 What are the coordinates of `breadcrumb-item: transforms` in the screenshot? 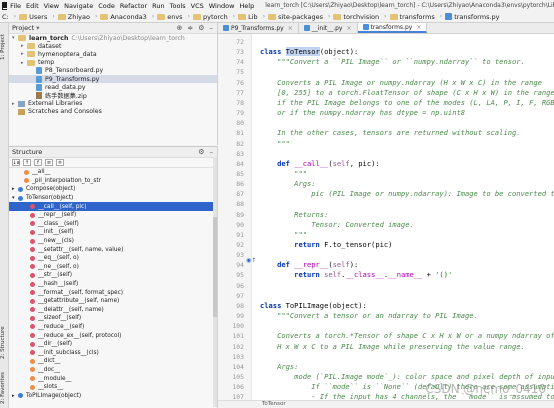 It's located at (412, 17).